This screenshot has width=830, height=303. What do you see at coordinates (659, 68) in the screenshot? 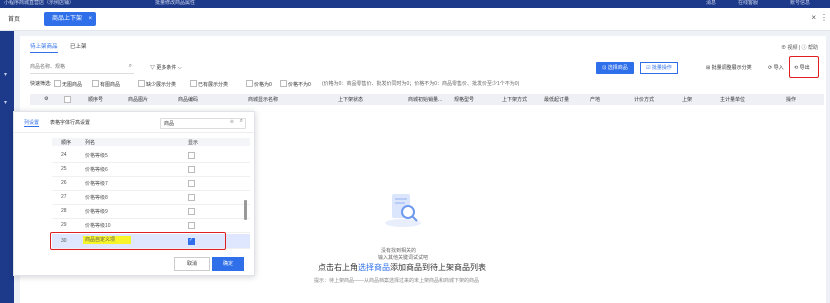
I see `batch-operations-button: ☑ 批量操作` at bounding box center [659, 68].